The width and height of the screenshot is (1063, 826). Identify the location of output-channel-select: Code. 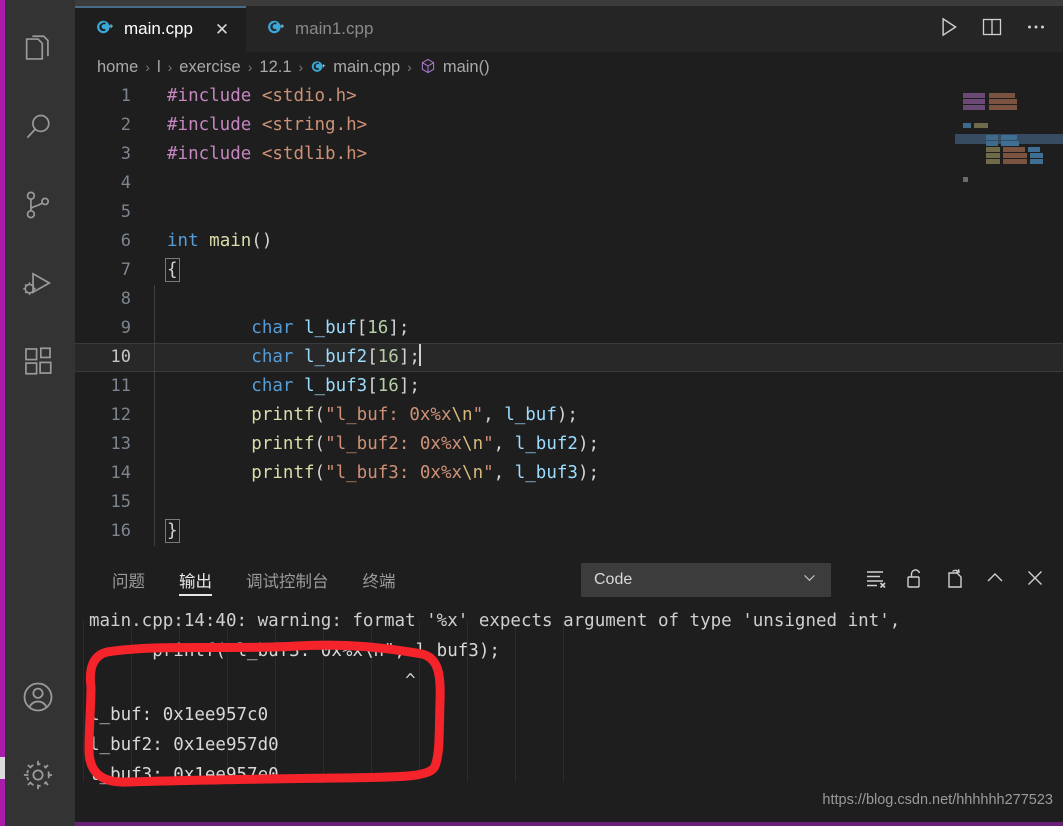
(706, 580).